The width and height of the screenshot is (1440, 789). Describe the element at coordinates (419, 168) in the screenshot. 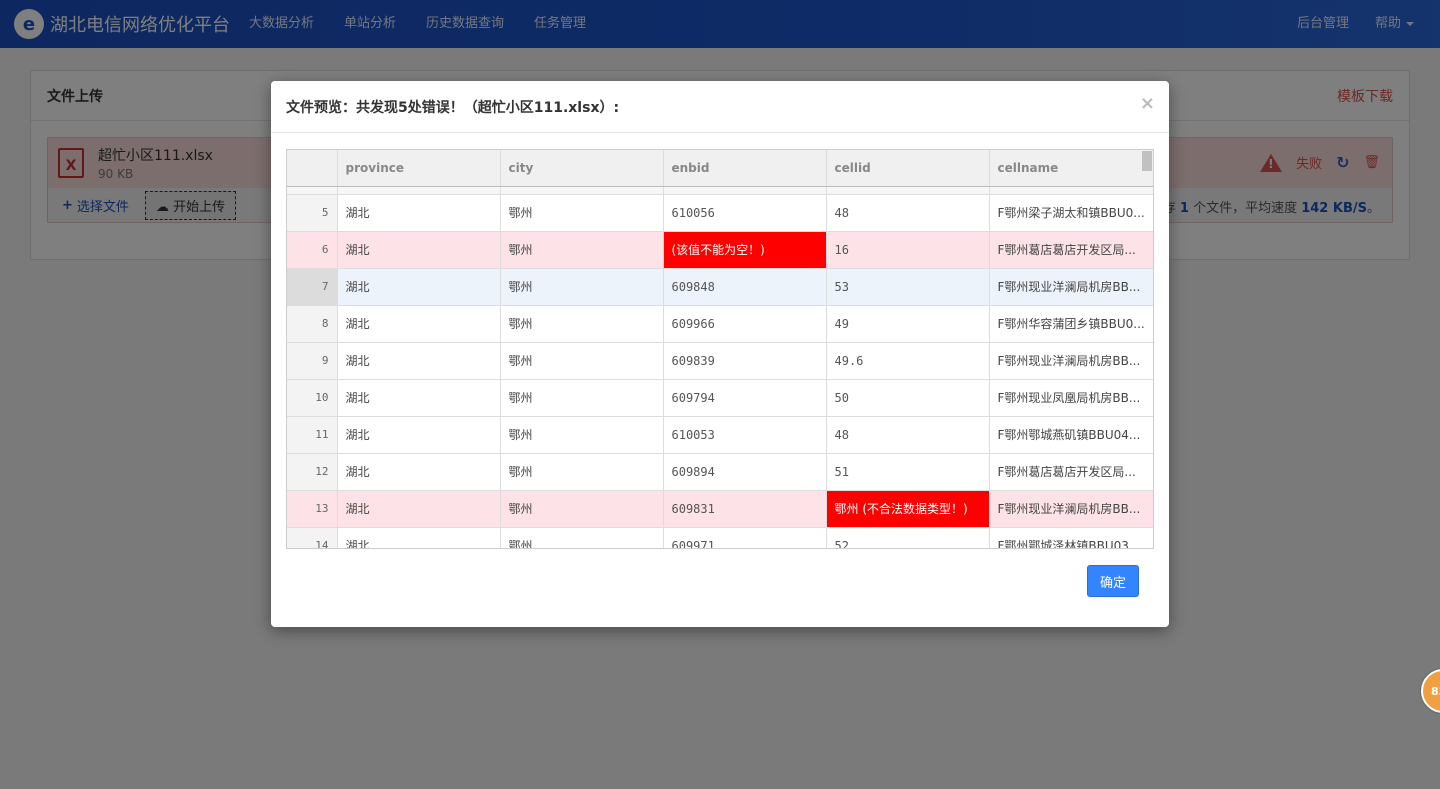

I see `col-header-province: province` at that location.